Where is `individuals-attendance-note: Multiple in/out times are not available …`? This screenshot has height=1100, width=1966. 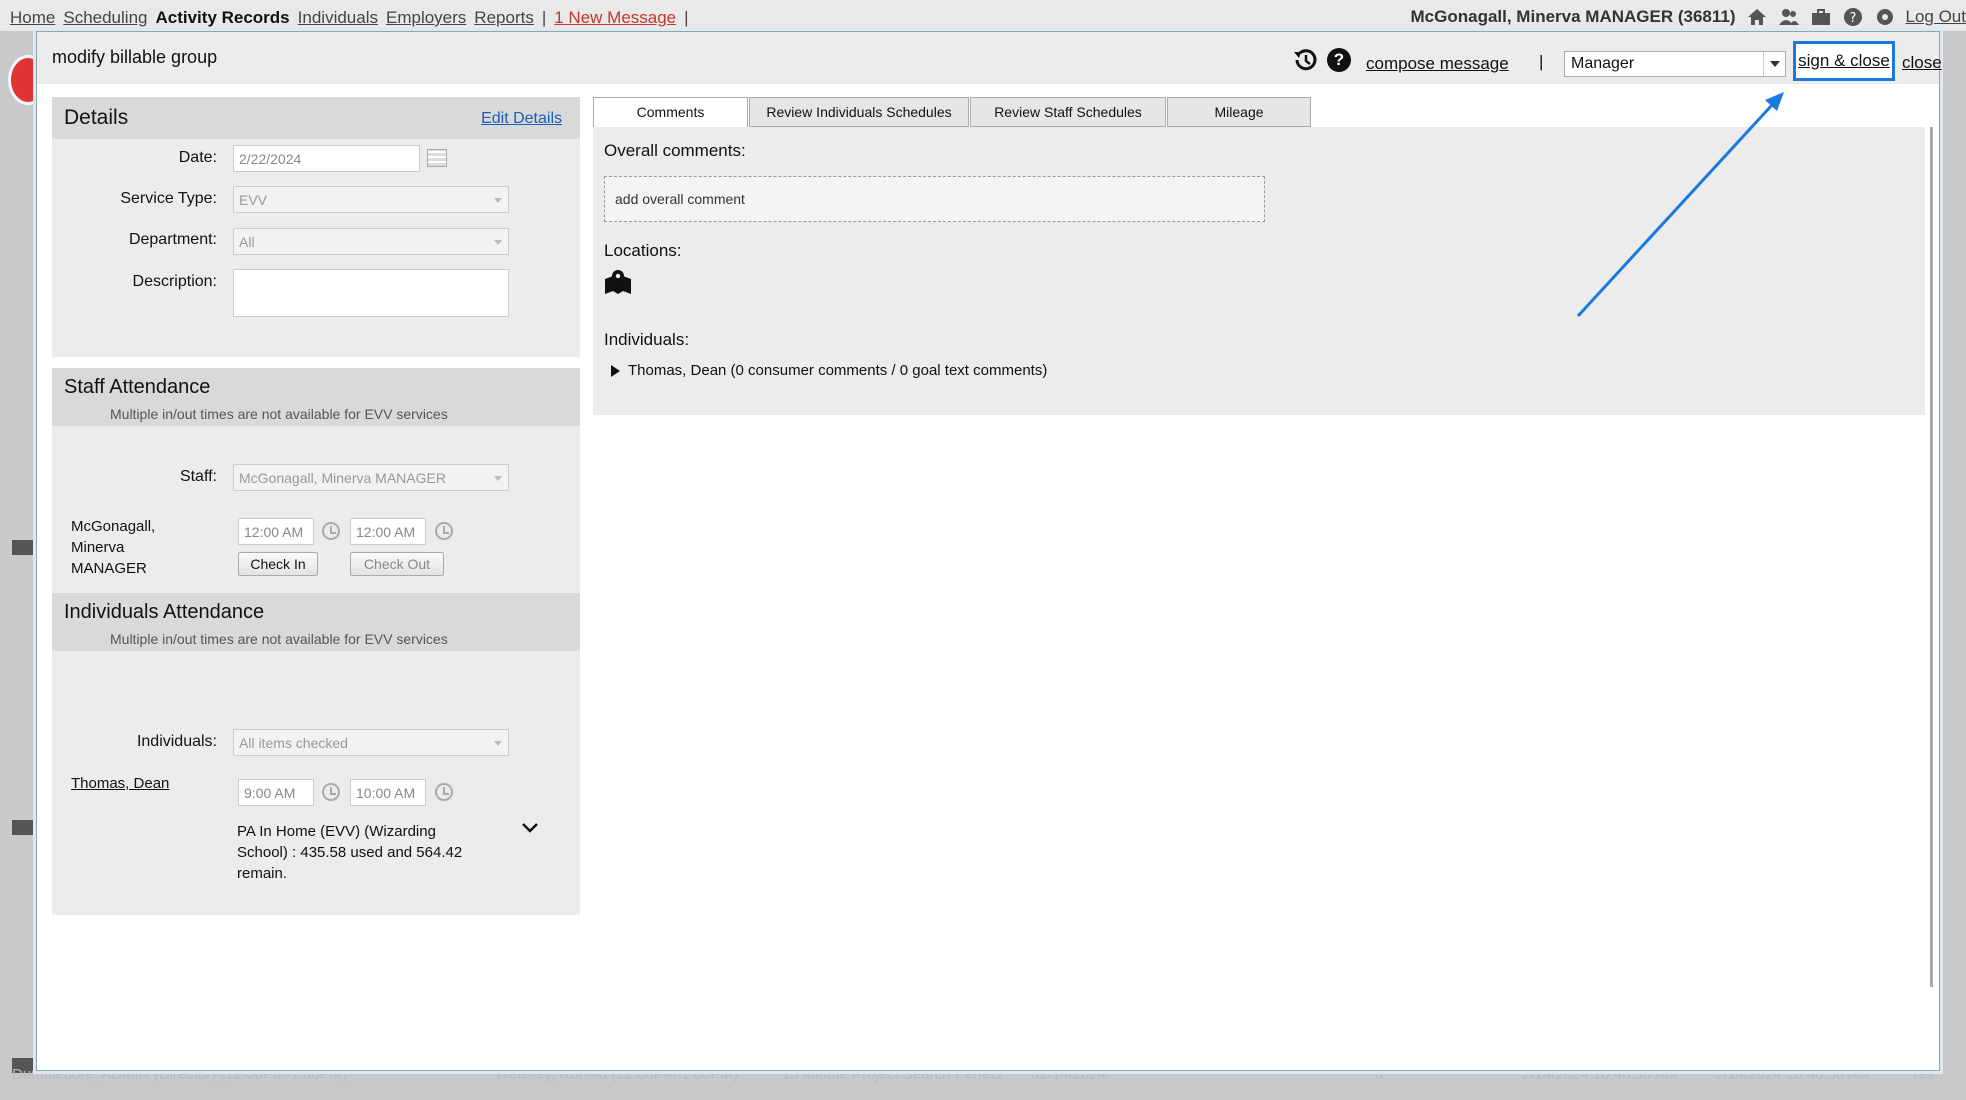 individuals-attendance-note: Multiple in/out times are not available … is located at coordinates (279, 639).